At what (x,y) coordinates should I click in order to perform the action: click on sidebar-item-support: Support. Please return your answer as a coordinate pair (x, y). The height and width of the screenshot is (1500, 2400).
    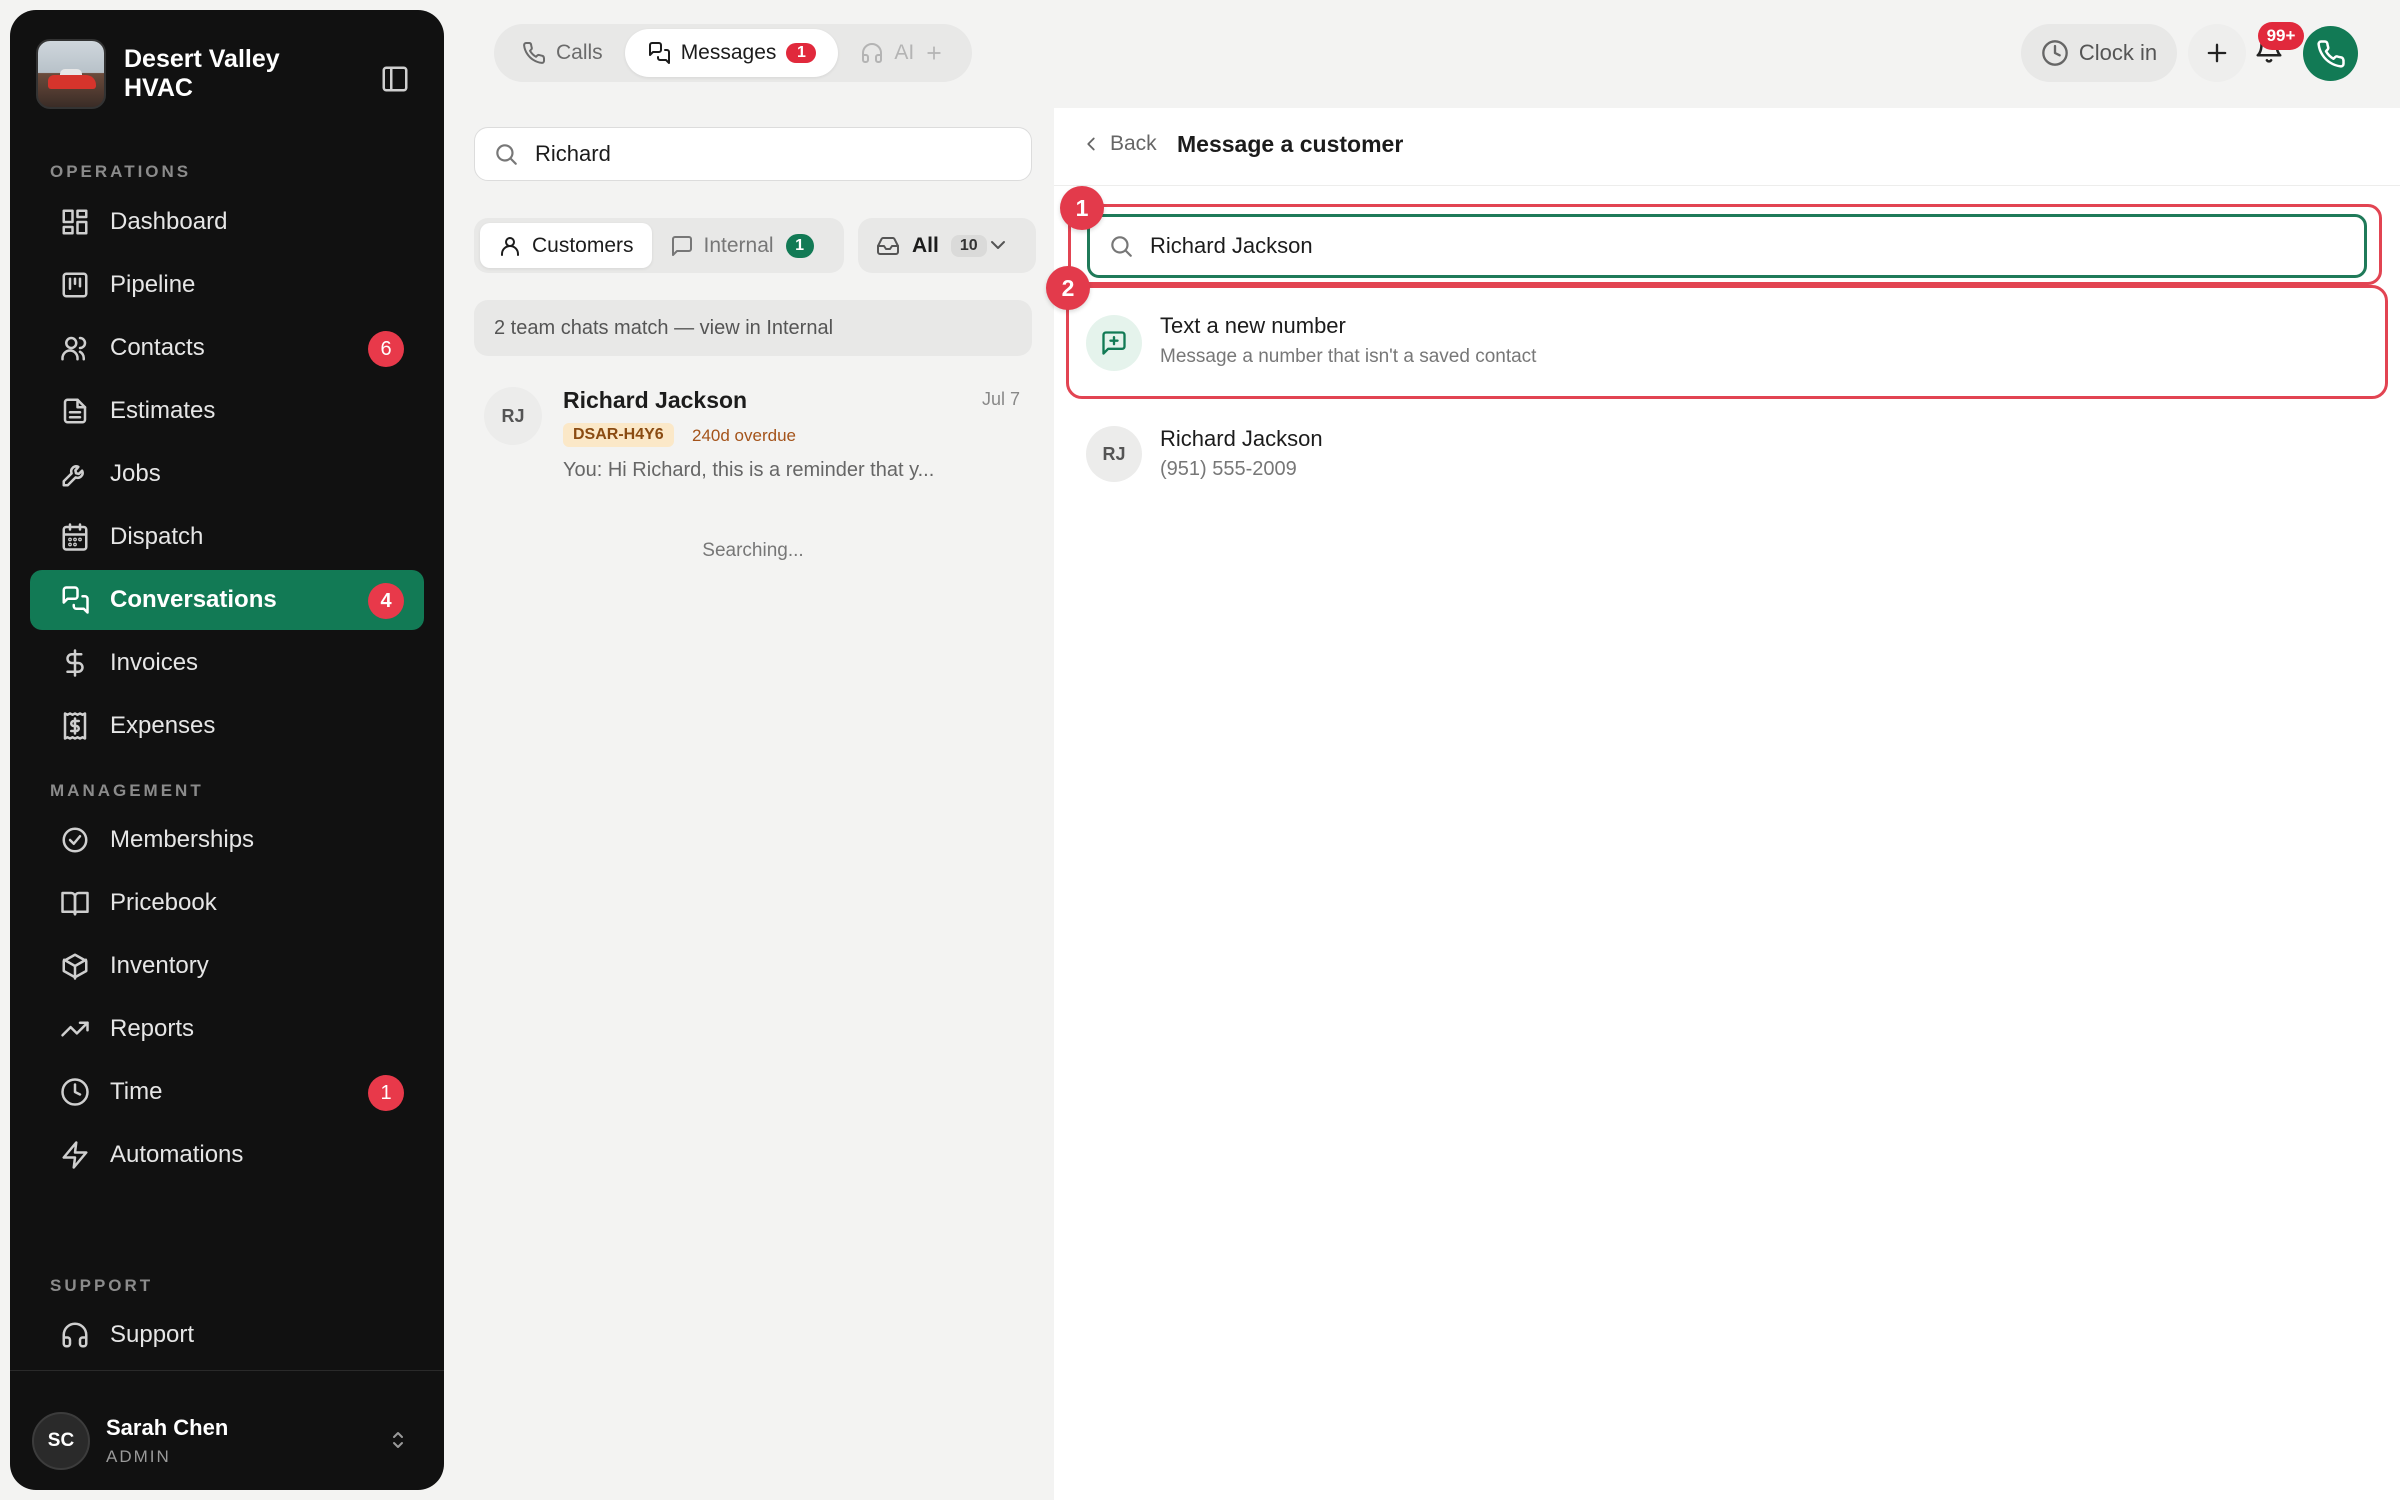
    Looking at the image, I should click on (227, 1335).